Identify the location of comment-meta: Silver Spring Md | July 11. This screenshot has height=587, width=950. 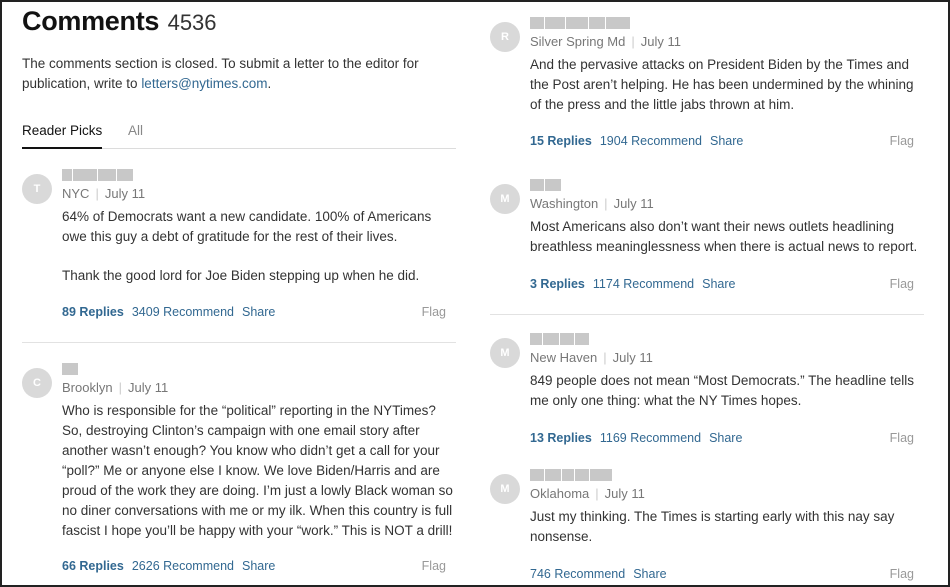
(605, 41).